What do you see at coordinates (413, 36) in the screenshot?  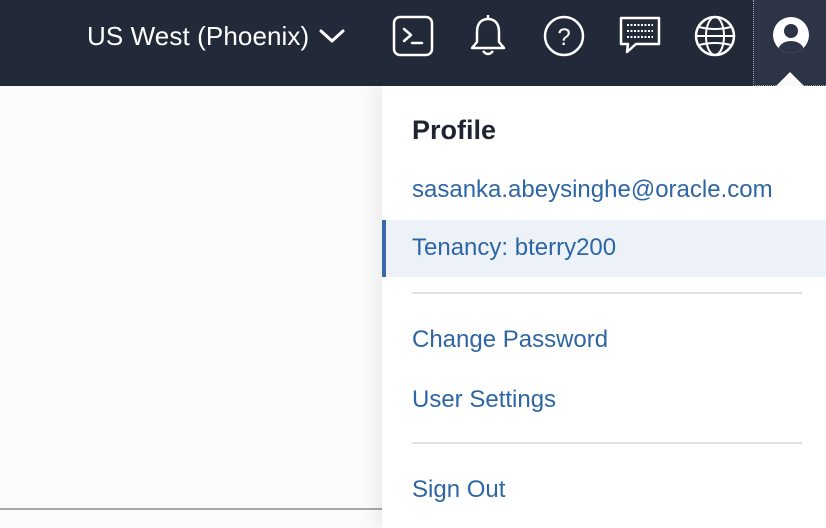 I see `cloud-shell-icon` at bounding box center [413, 36].